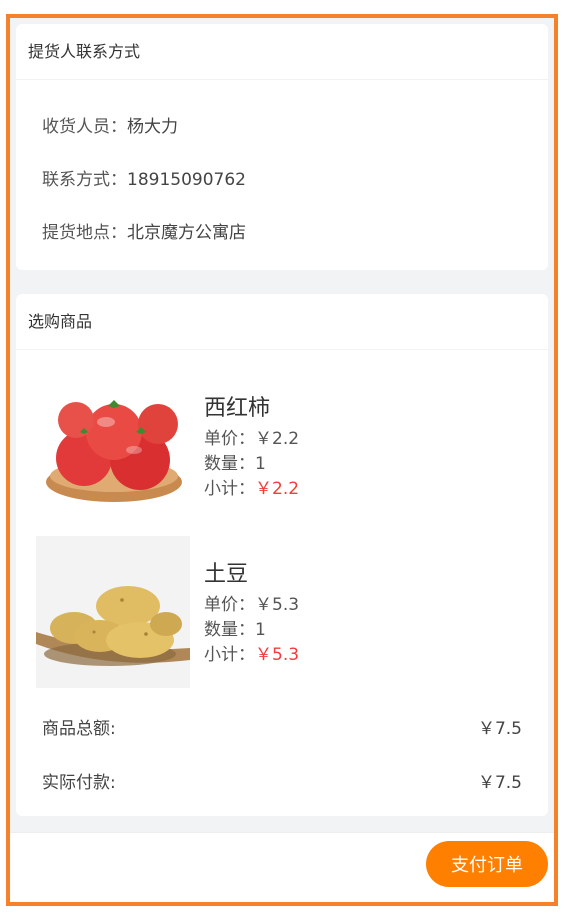 The width and height of the screenshot is (585, 915). I want to click on receiver-label: 收货人员：, so click(84, 127).